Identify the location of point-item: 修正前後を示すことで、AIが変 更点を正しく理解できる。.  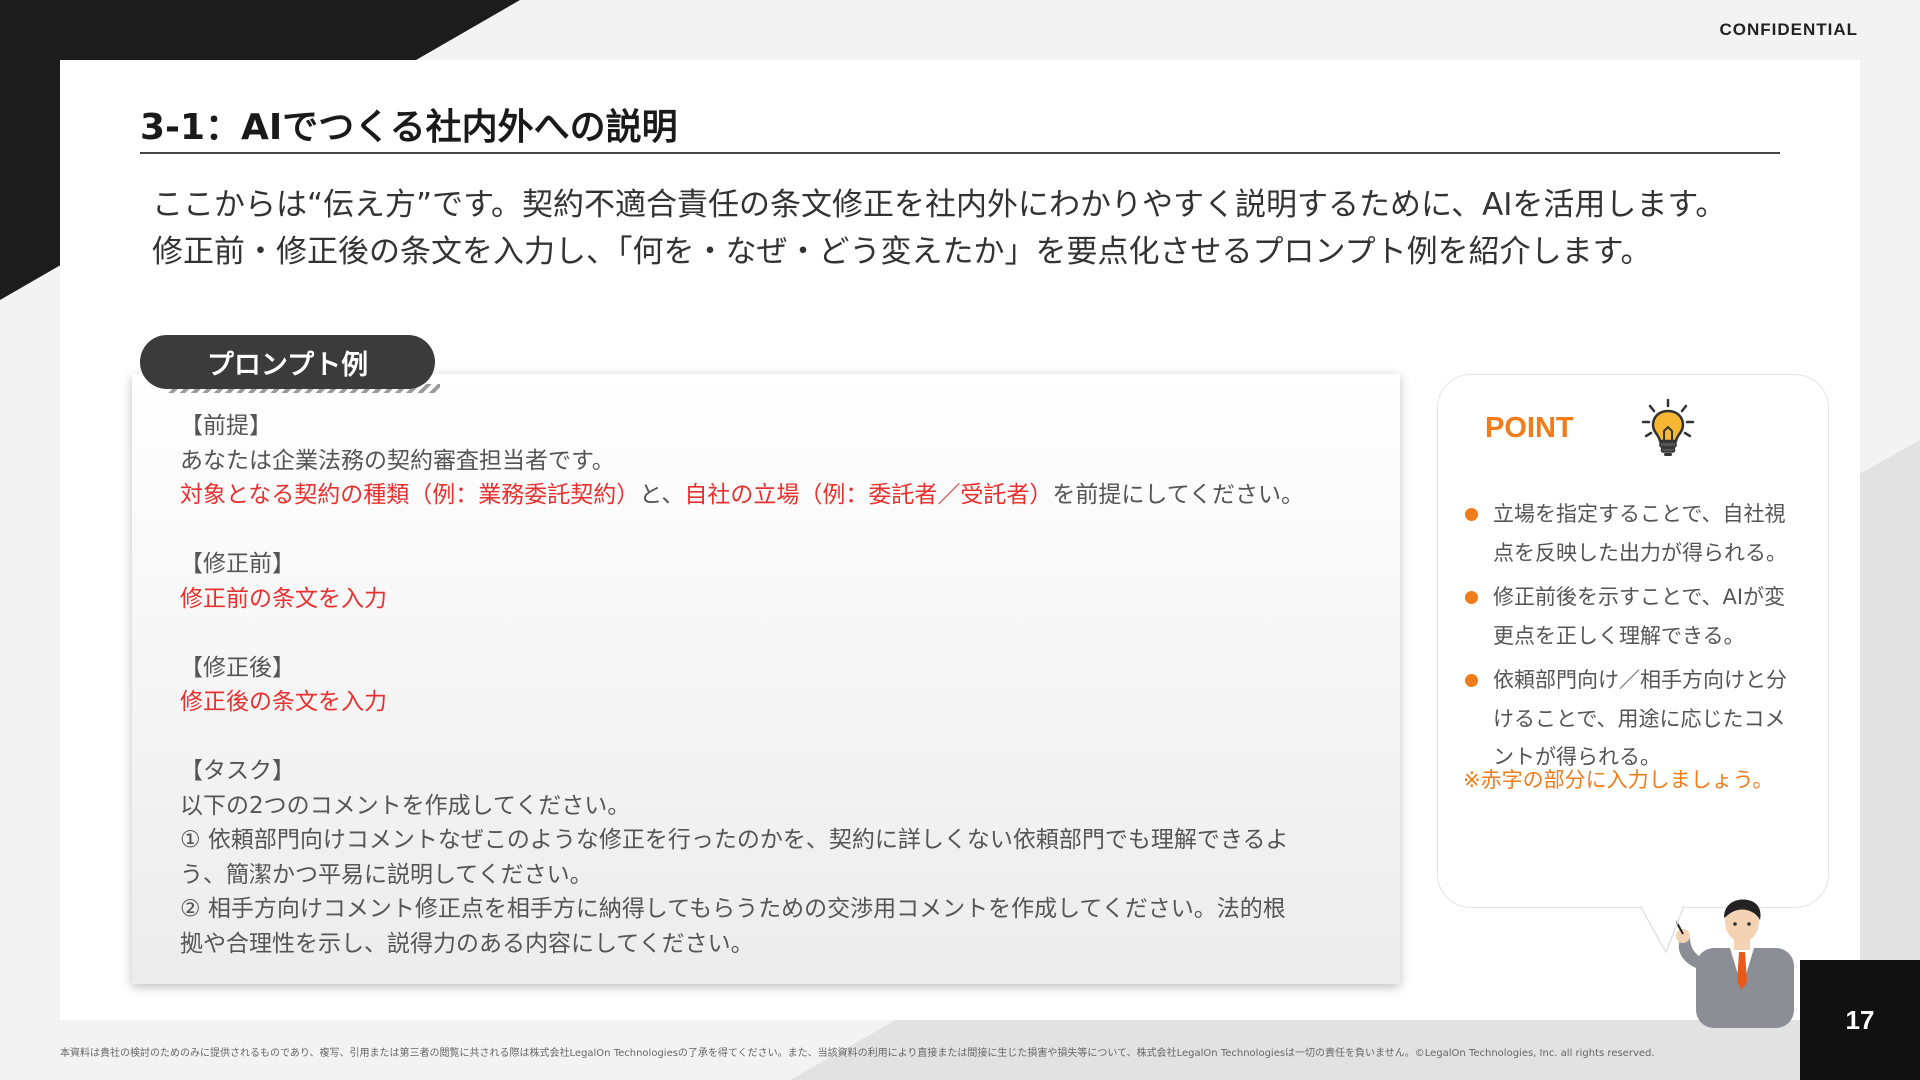
(1643, 616).